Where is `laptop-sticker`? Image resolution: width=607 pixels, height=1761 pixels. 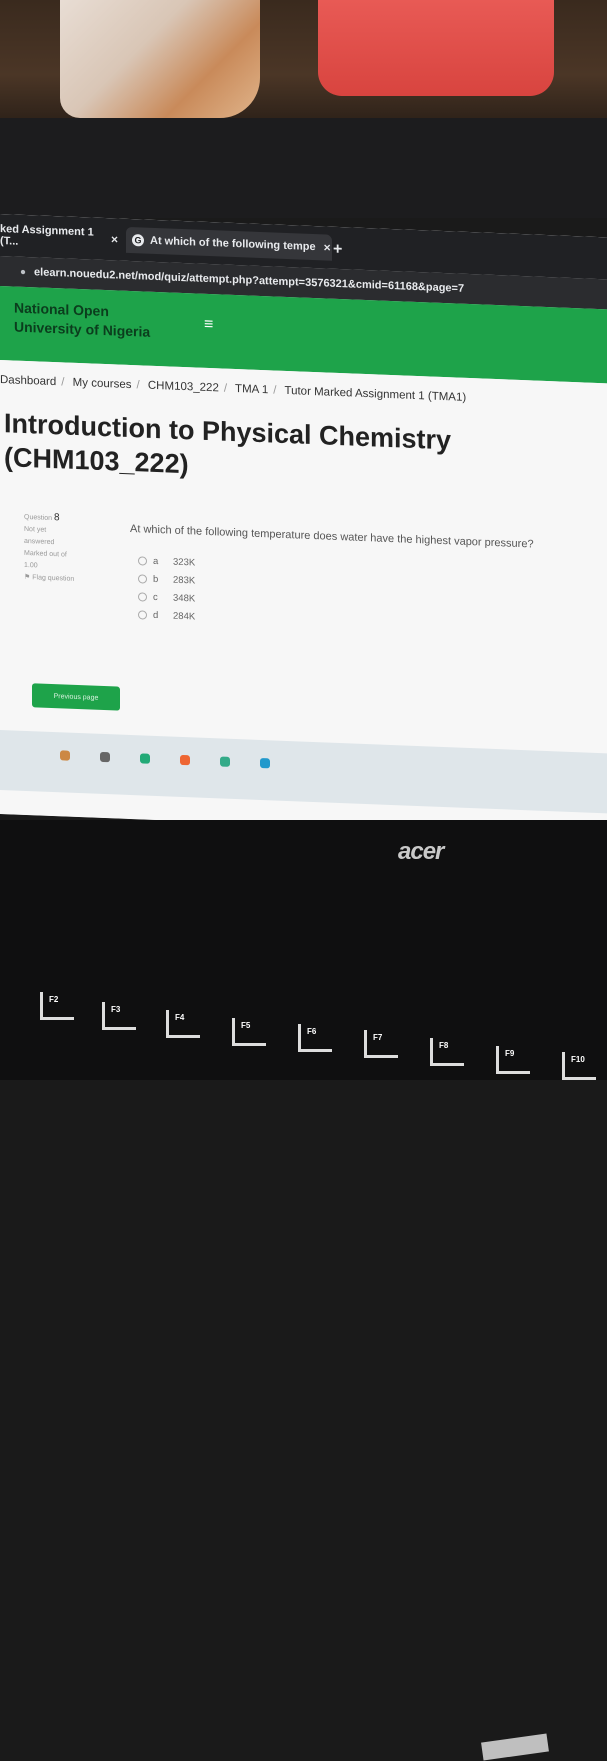 laptop-sticker is located at coordinates (515, 1747).